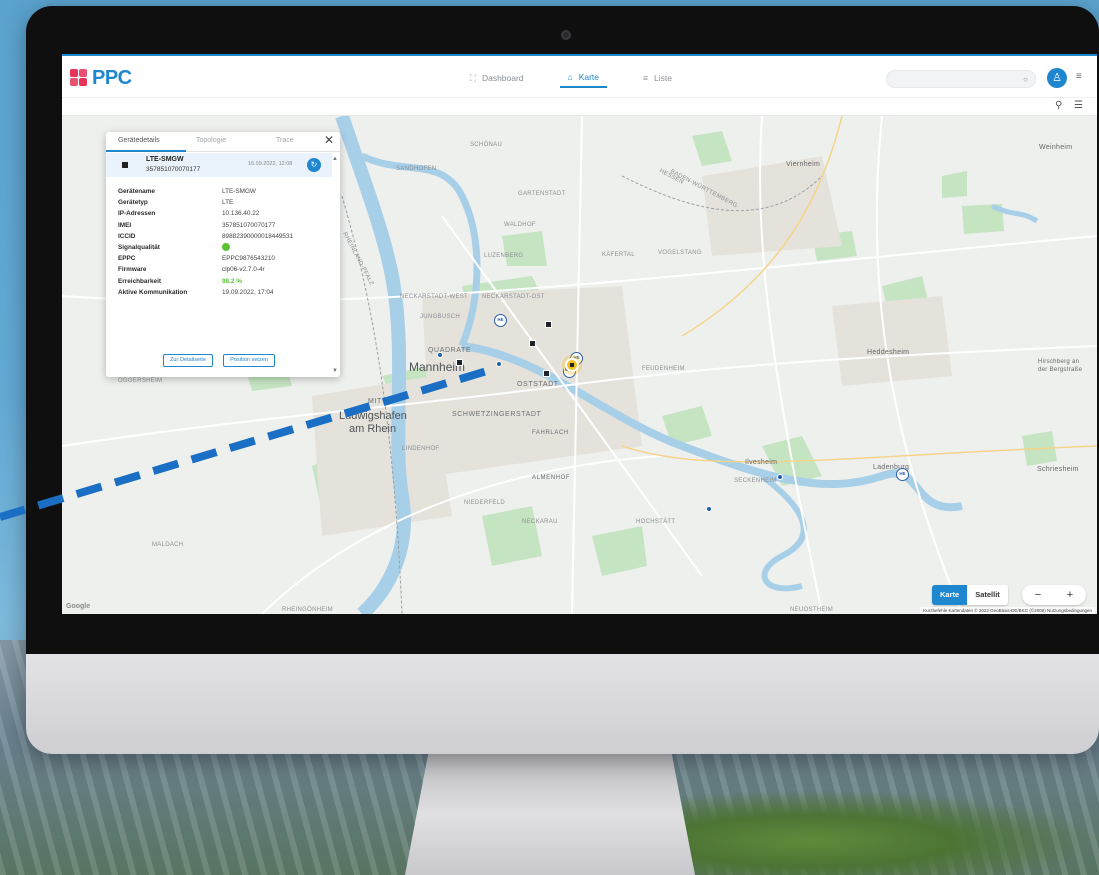  What do you see at coordinates (249, 442) in the screenshot?
I see `connection-line-overlay` at bounding box center [249, 442].